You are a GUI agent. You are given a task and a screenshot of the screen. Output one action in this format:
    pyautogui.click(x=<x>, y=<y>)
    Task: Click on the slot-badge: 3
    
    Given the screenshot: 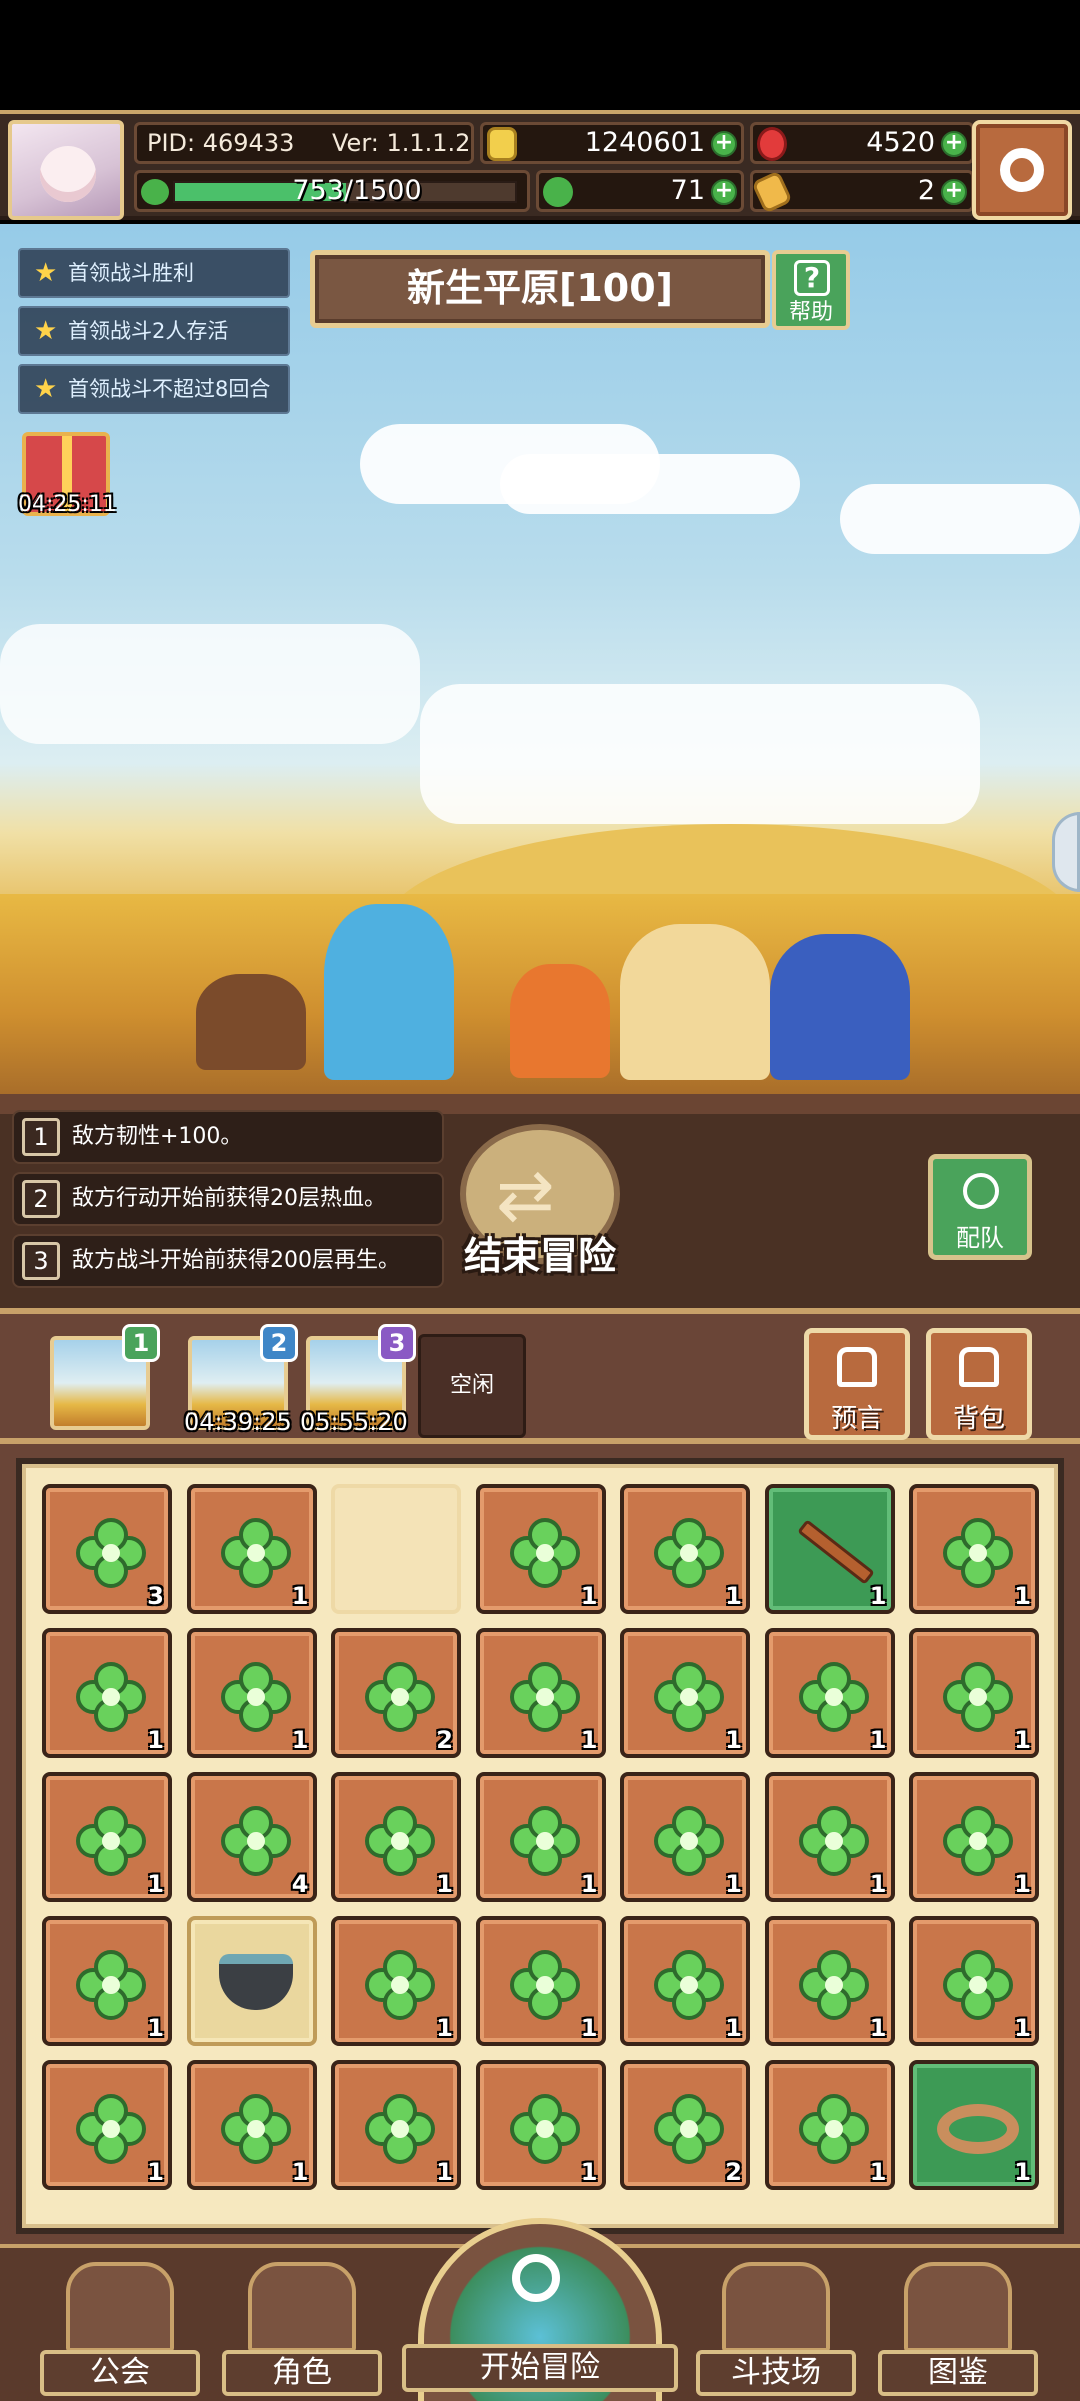 What is the action you would take?
    pyautogui.click(x=397, y=1343)
    